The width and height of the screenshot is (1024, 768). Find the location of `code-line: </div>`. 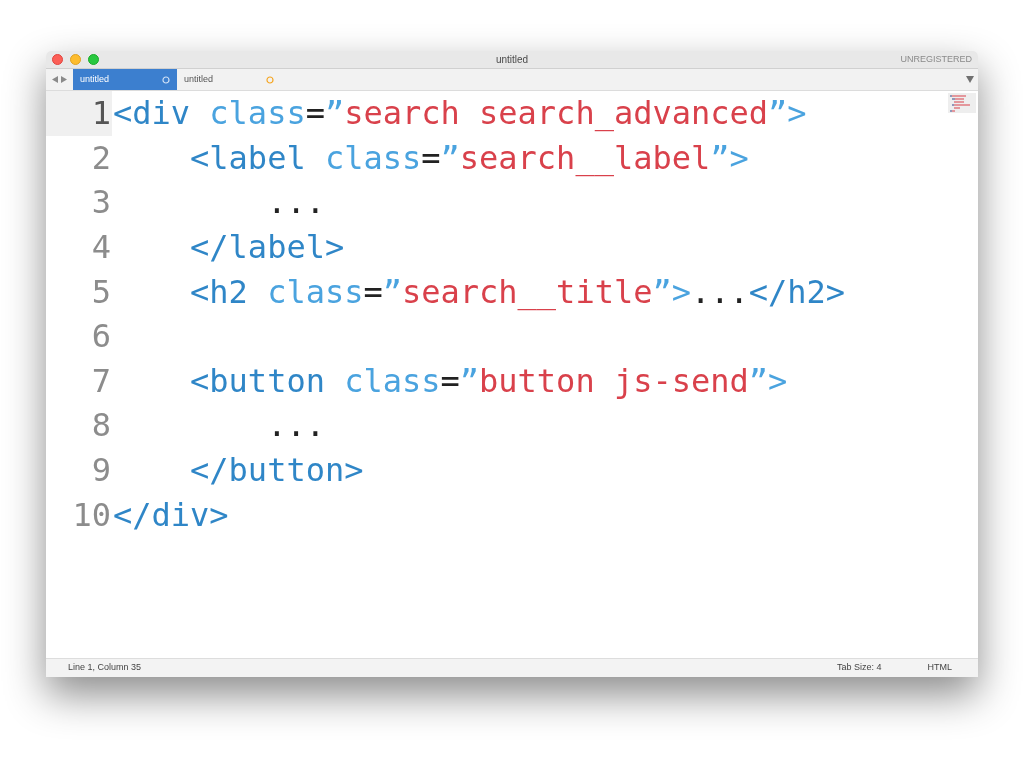

code-line: </div> is located at coordinates (170, 515).